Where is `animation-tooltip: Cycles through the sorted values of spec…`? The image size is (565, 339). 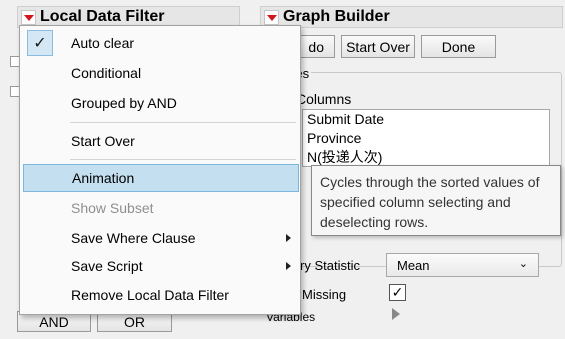 animation-tooltip: Cycles through the sorted values of spec… is located at coordinates (436, 200).